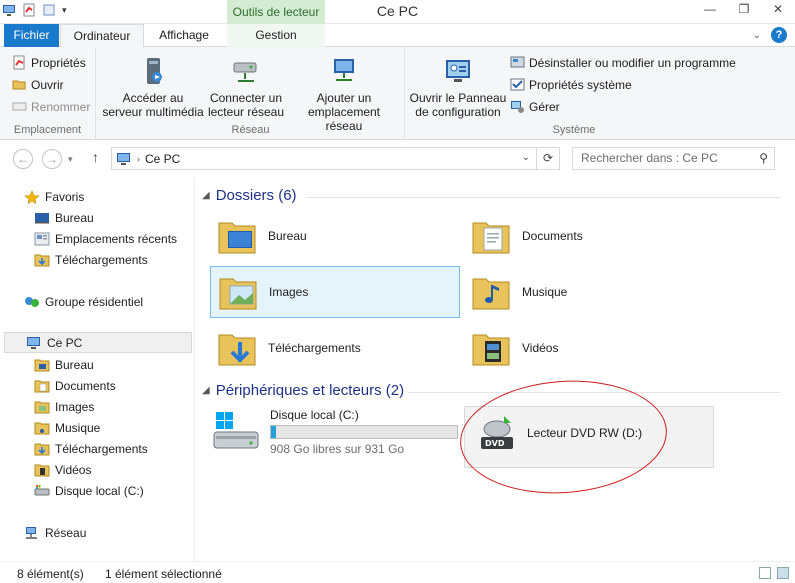 This screenshot has height=583, width=795. I want to click on breadcrumb-current: Ce PC, so click(162, 159).